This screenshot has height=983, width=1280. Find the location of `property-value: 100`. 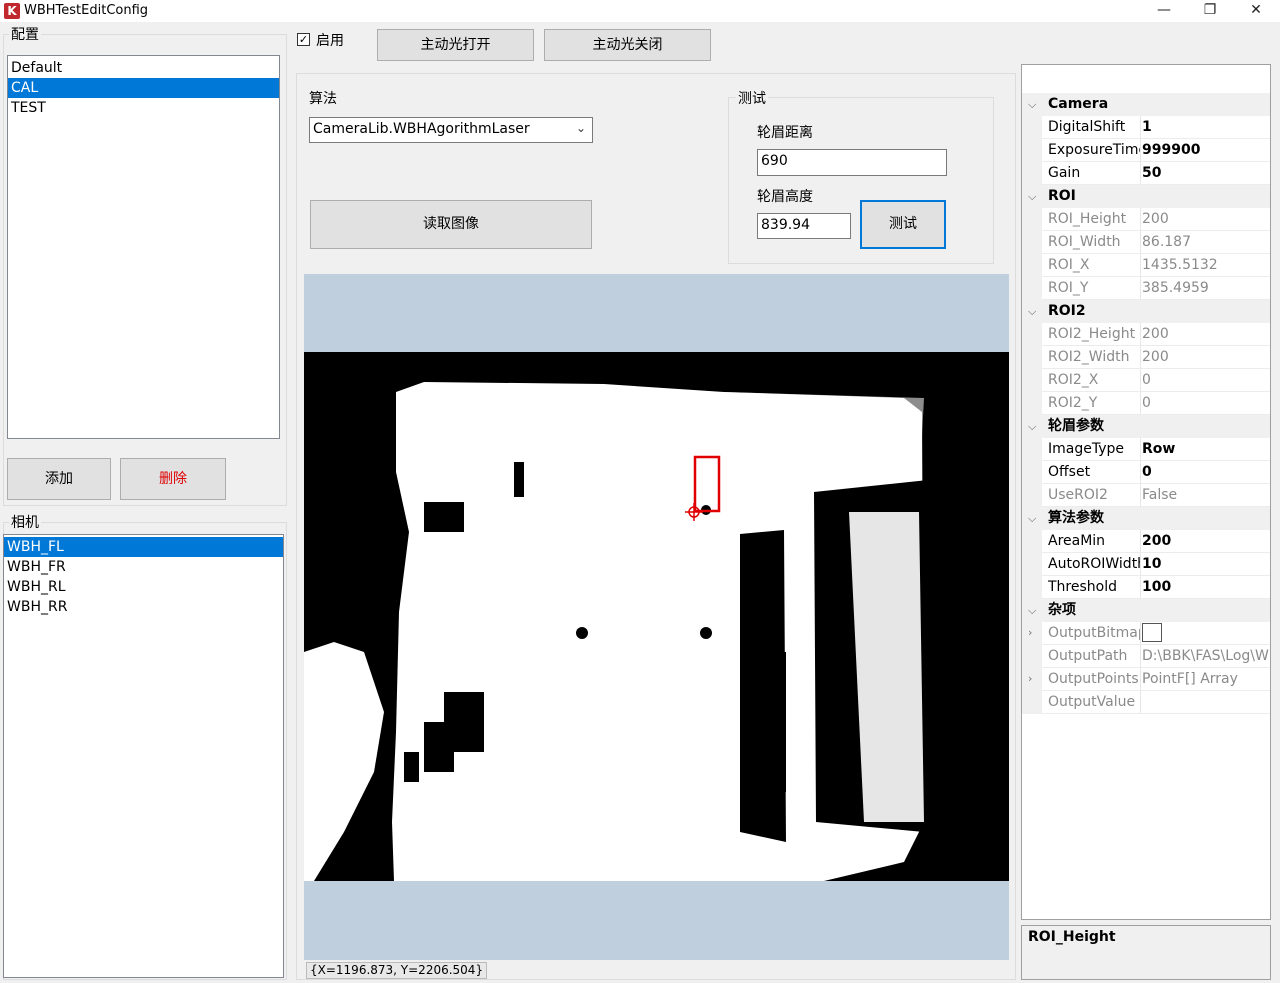

property-value: 100 is located at coordinates (1206, 587).